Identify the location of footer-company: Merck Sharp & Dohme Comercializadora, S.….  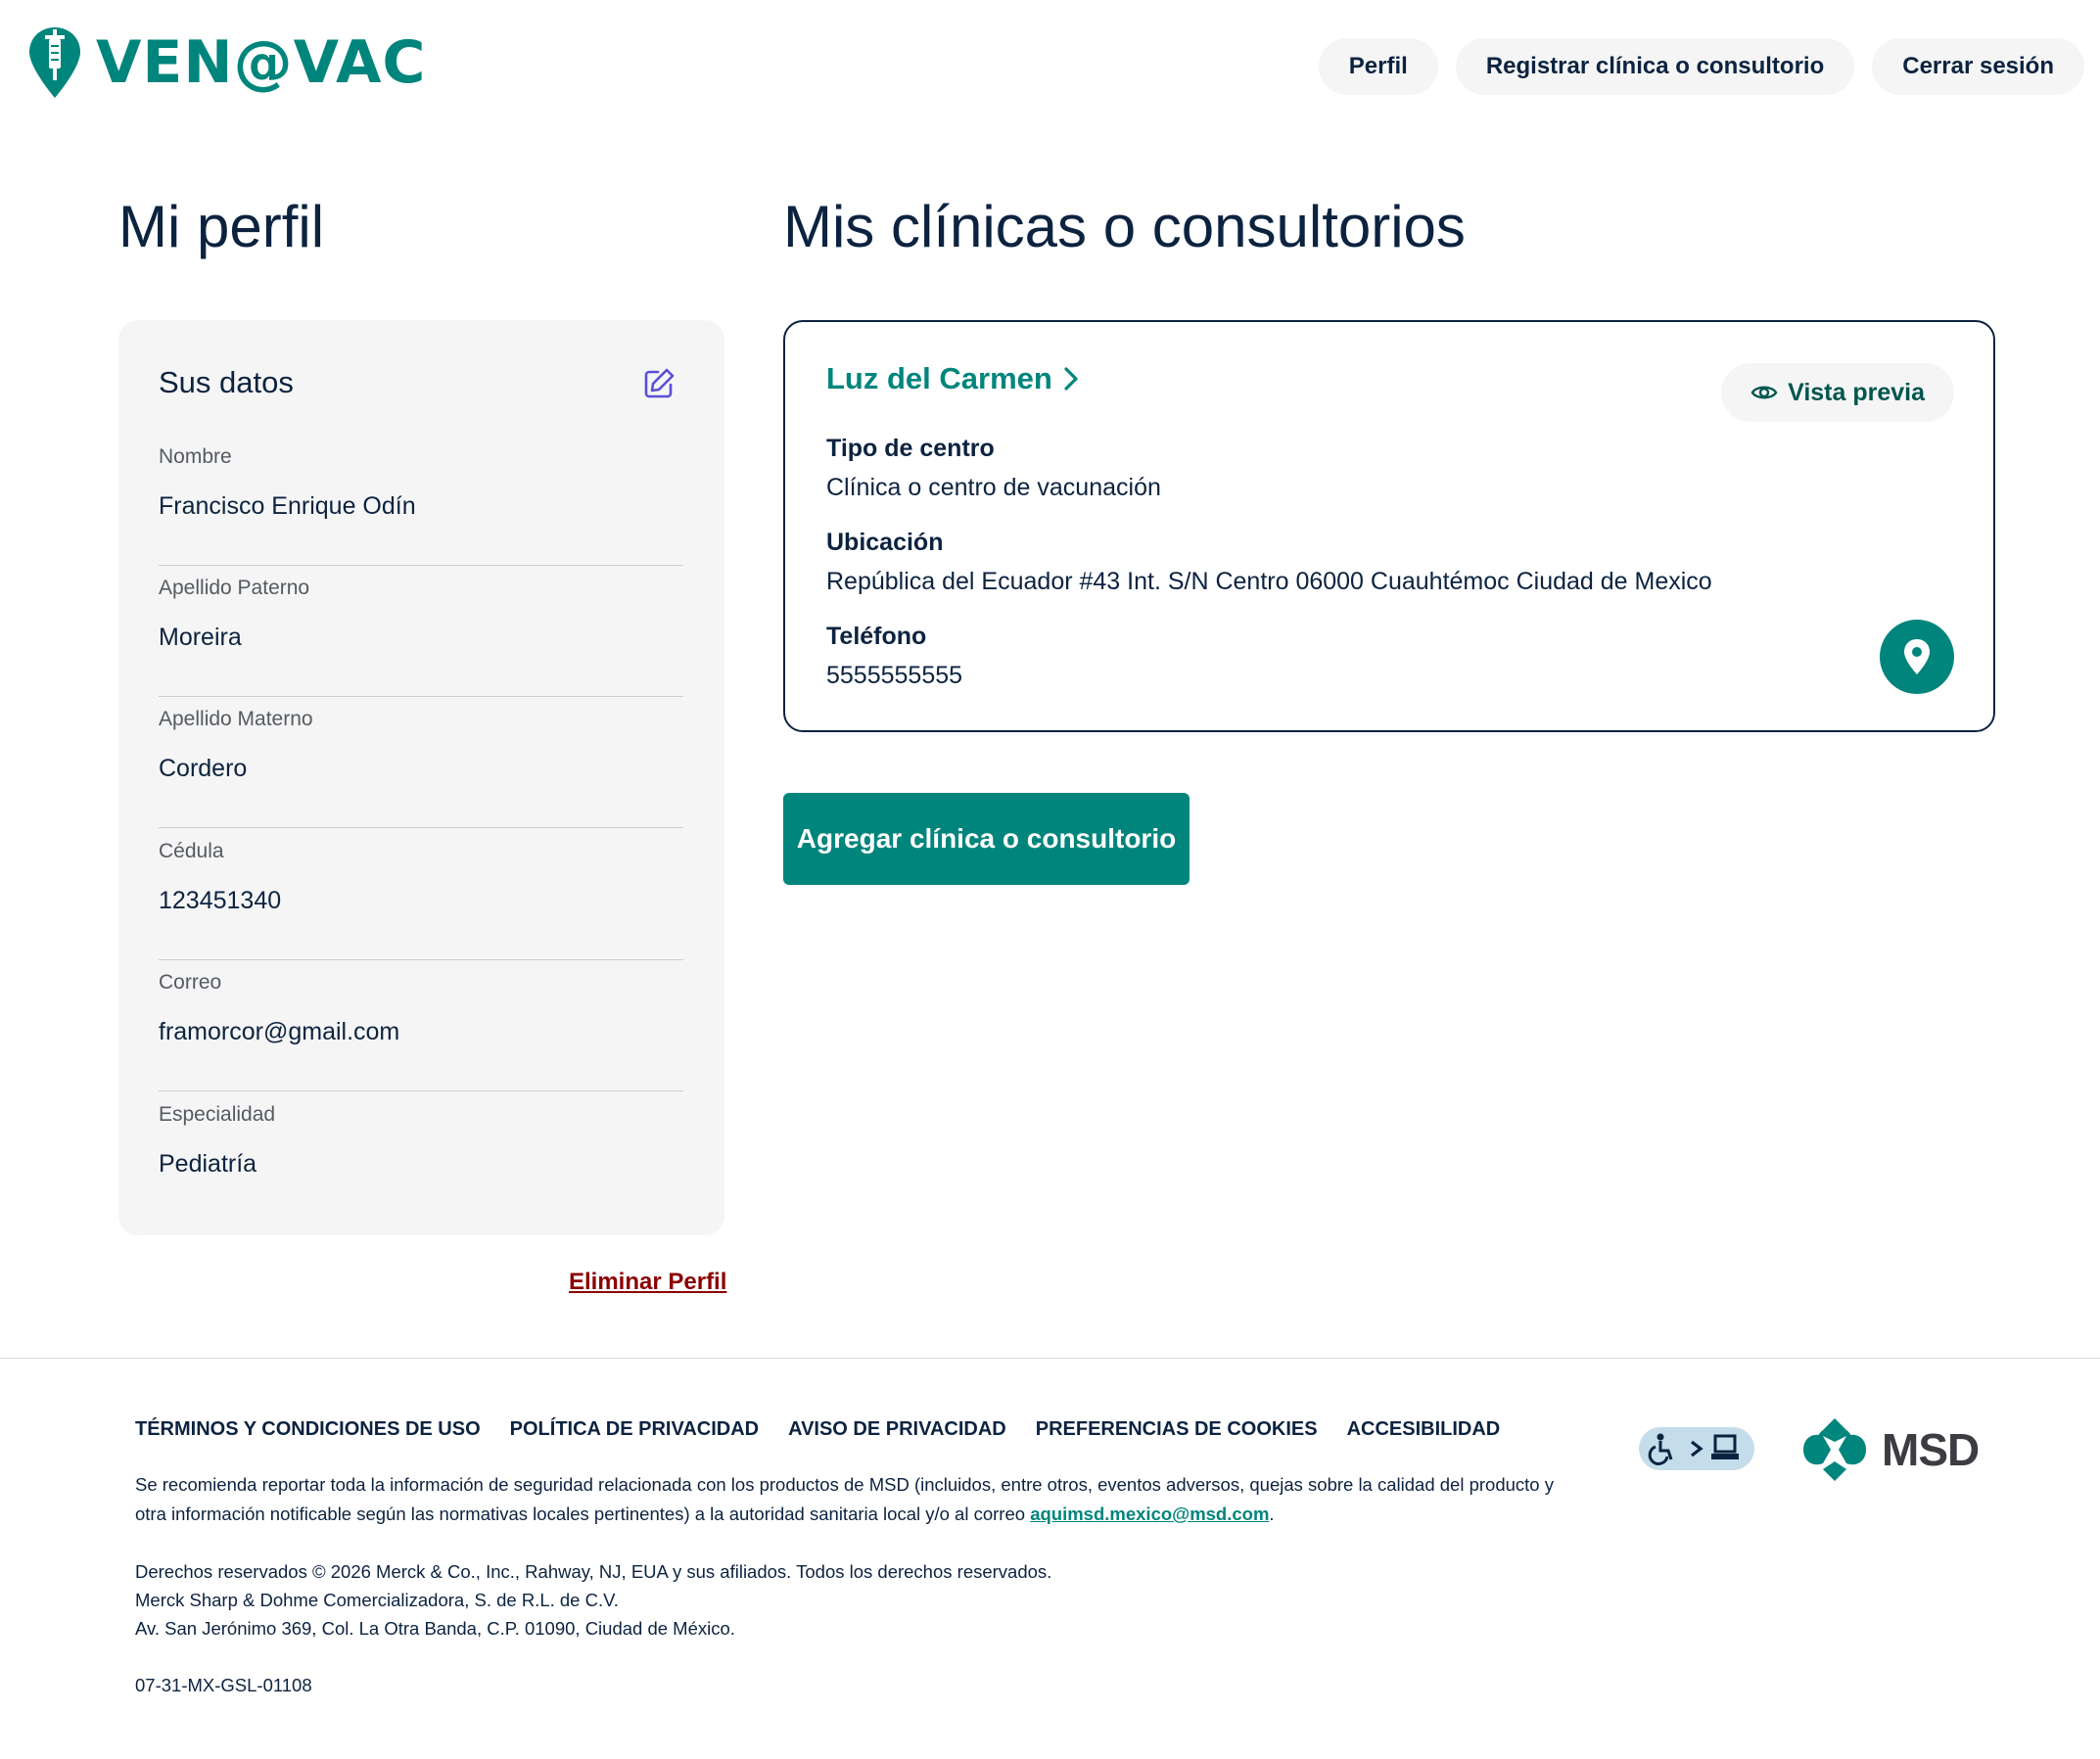
(377, 1600).